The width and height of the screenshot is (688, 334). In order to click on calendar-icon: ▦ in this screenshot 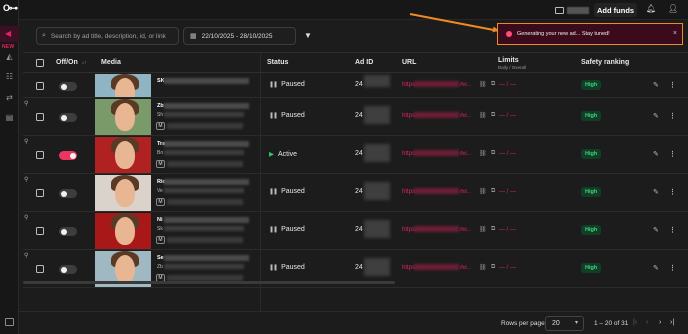, I will do `click(193, 36)`.